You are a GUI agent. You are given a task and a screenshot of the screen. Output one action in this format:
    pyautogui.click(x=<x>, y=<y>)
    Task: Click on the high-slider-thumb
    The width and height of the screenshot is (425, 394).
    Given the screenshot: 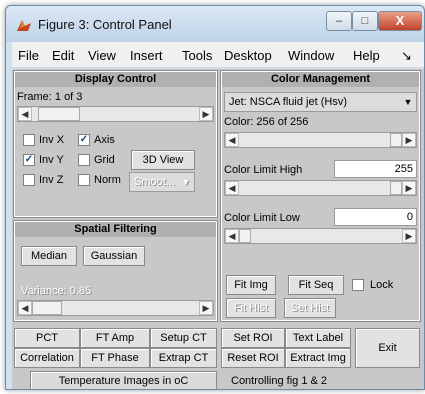 What is the action you would take?
    pyautogui.click(x=396, y=188)
    